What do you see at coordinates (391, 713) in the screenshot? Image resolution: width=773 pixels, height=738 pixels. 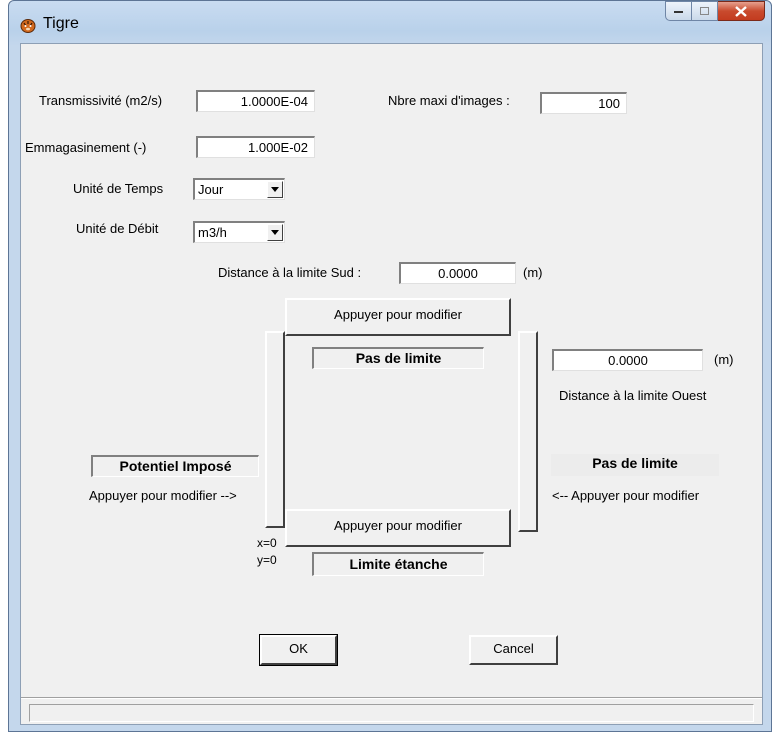 I see `status-bar` at bounding box center [391, 713].